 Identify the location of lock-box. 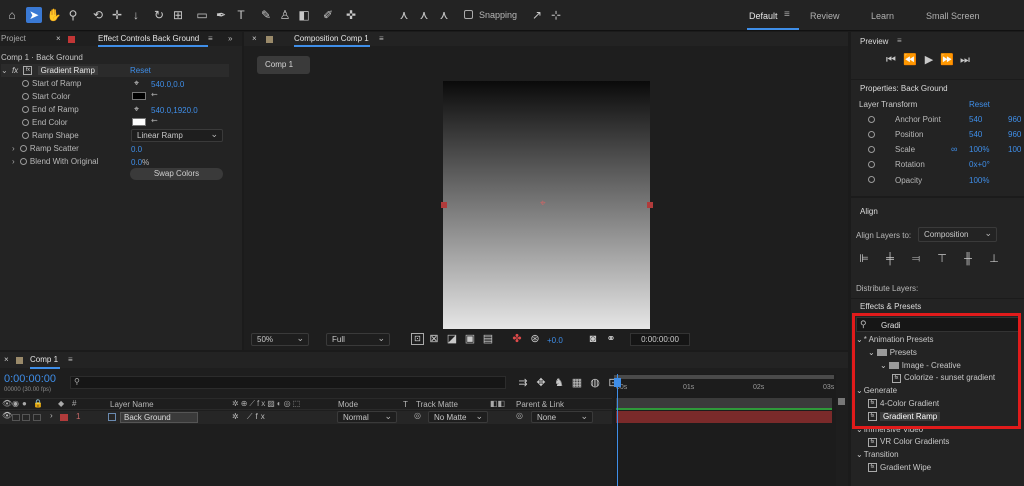
(37, 417).